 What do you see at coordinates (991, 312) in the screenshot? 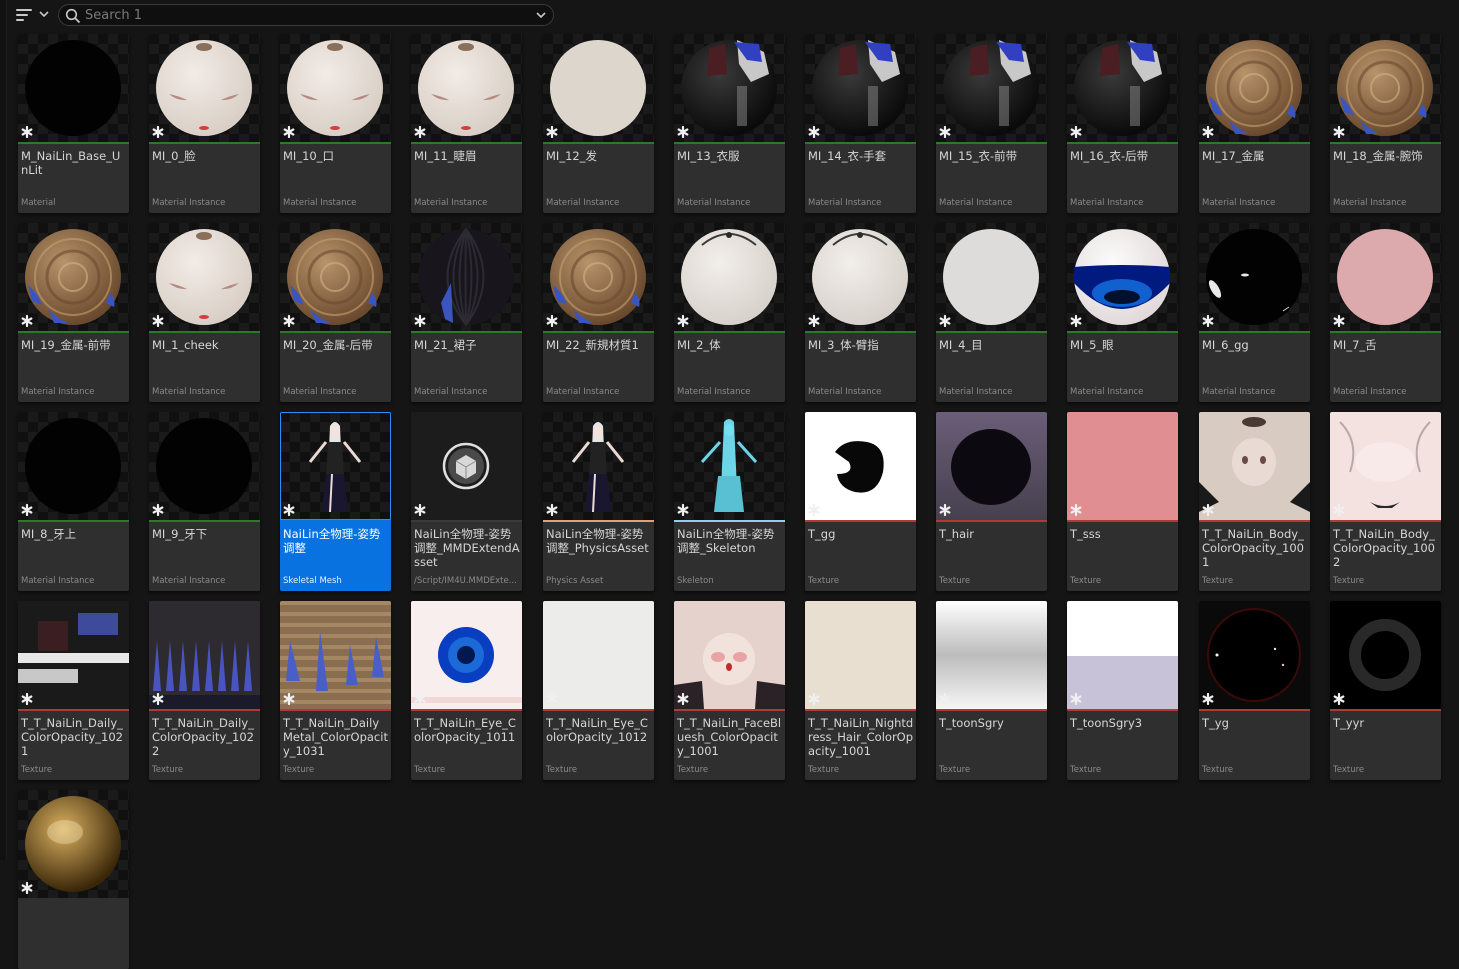
I see `asset-tile: MI_4_目 Material Instance` at bounding box center [991, 312].